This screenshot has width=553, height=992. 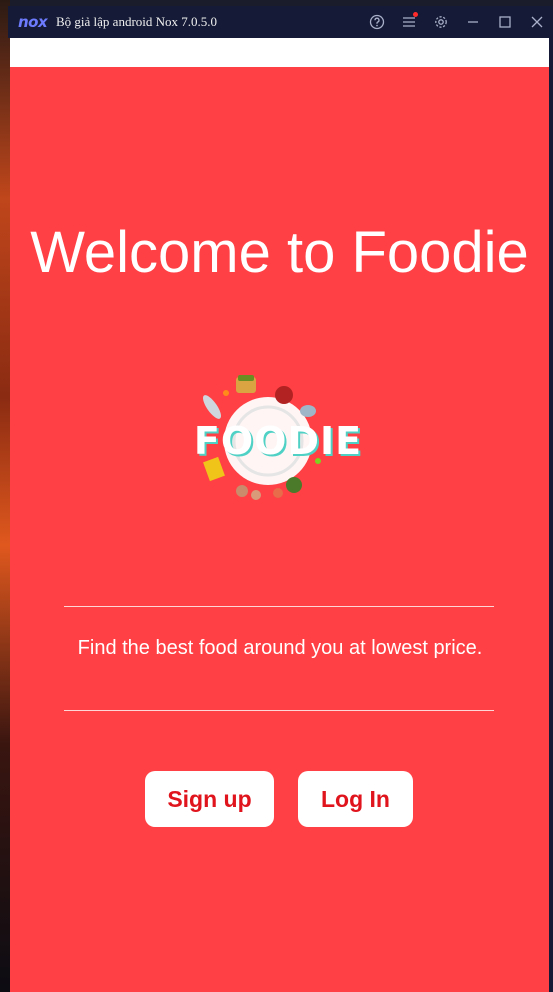 I want to click on foodie-logo: FOODIE, so click(x=278, y=442).